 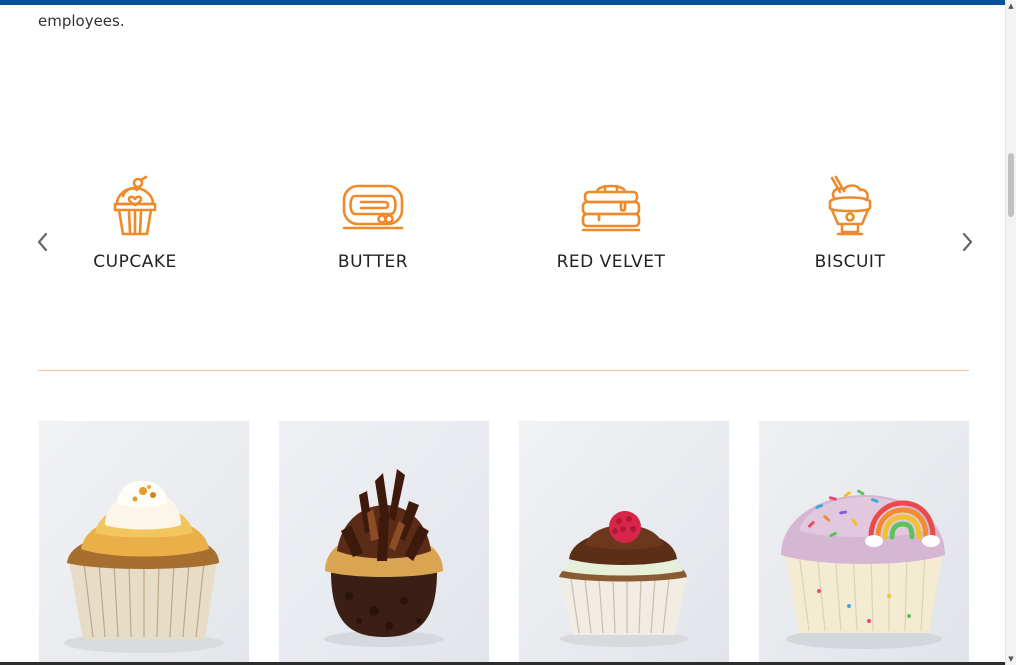 I want to click on rainbow-cupcake-photo, so click(x=864, y=543).